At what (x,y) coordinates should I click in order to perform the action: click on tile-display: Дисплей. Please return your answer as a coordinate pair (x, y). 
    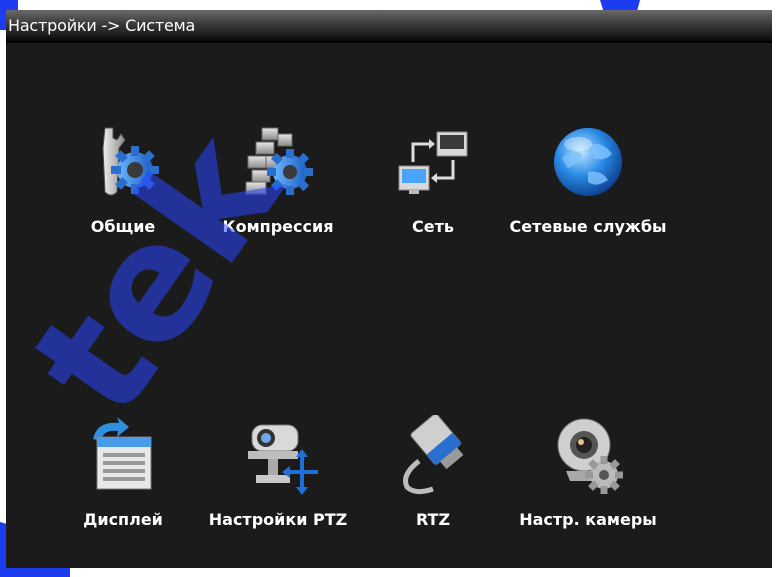
    Looking at the image, I should click on (123, 490).